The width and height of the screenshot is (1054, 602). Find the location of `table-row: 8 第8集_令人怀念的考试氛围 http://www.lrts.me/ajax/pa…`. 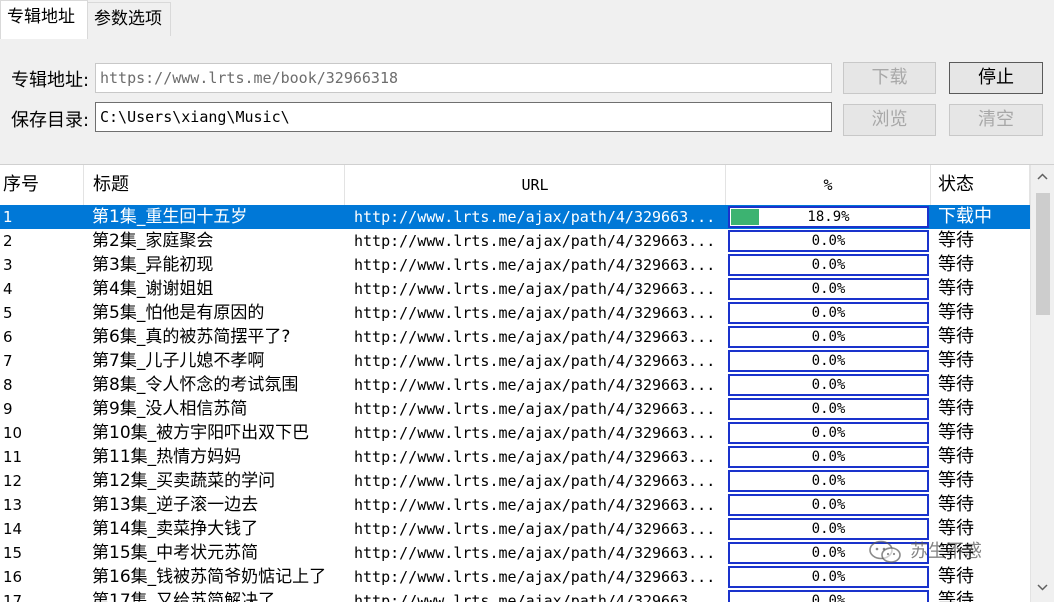

table-row: 8 第8集_令人怀念的考试氛围 http://www.lrts.me/ajax/pa… is located at coordinates (515, 385).